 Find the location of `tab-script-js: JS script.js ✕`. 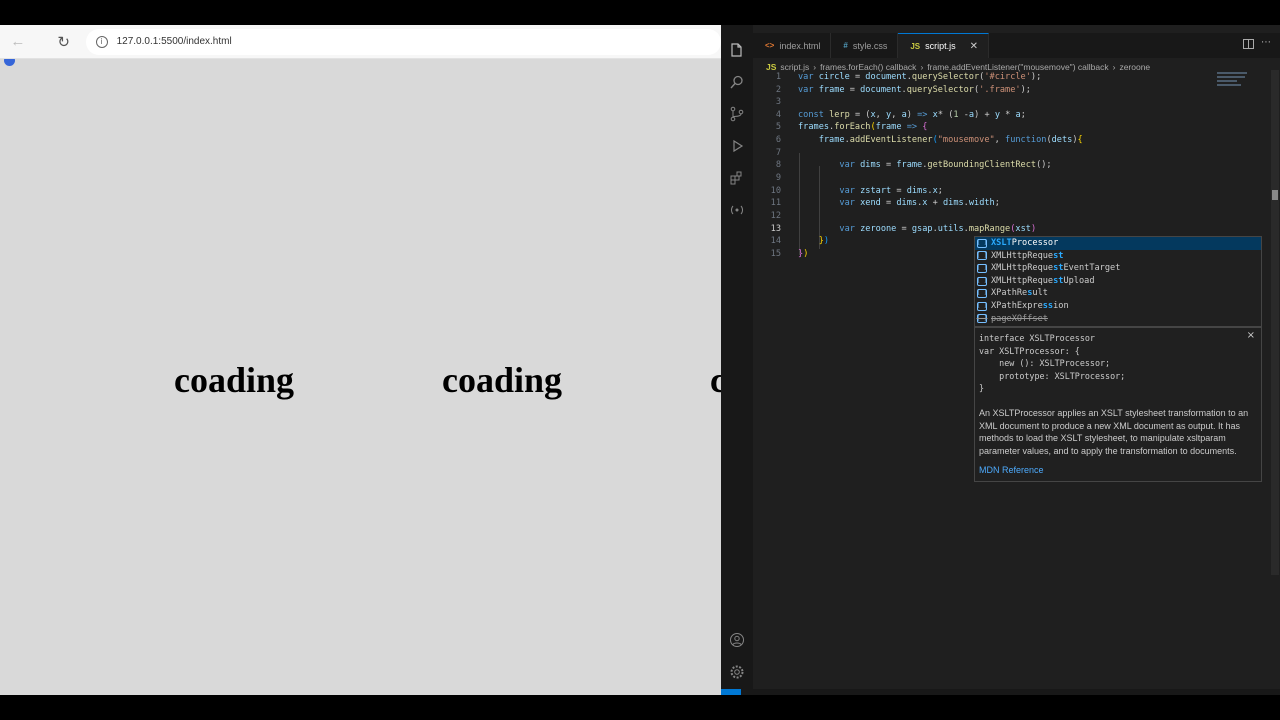

tab-script-js: JS script.js ✕ is located at coordinates (944, 45).